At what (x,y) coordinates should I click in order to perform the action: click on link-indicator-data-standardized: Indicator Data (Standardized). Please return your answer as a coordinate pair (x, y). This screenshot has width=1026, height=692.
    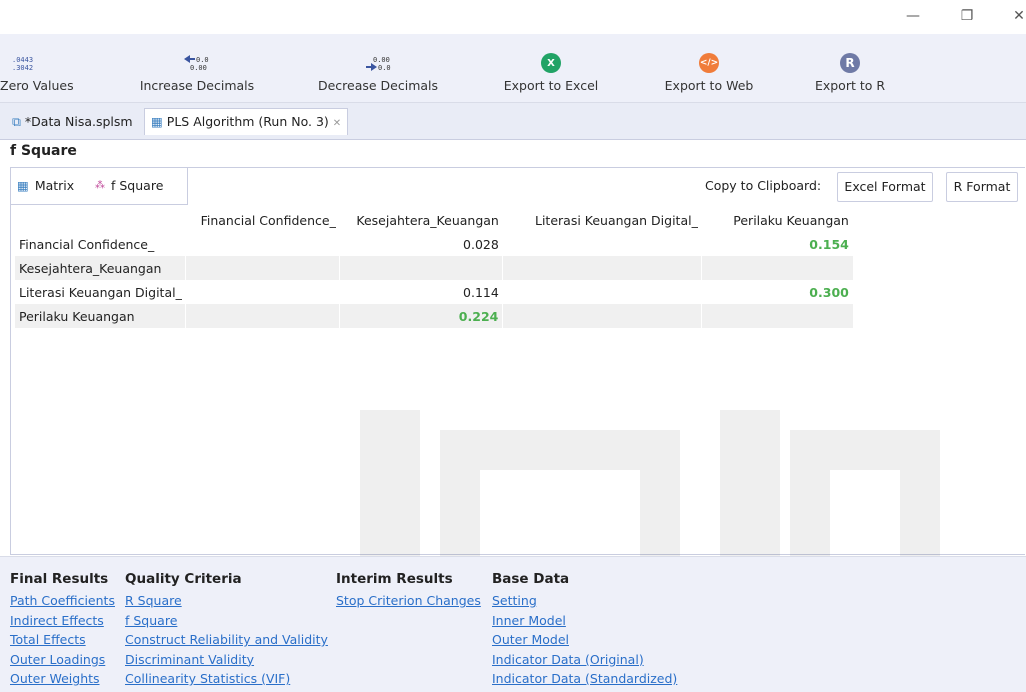
    Looking at the image, I should click on (584, 679).